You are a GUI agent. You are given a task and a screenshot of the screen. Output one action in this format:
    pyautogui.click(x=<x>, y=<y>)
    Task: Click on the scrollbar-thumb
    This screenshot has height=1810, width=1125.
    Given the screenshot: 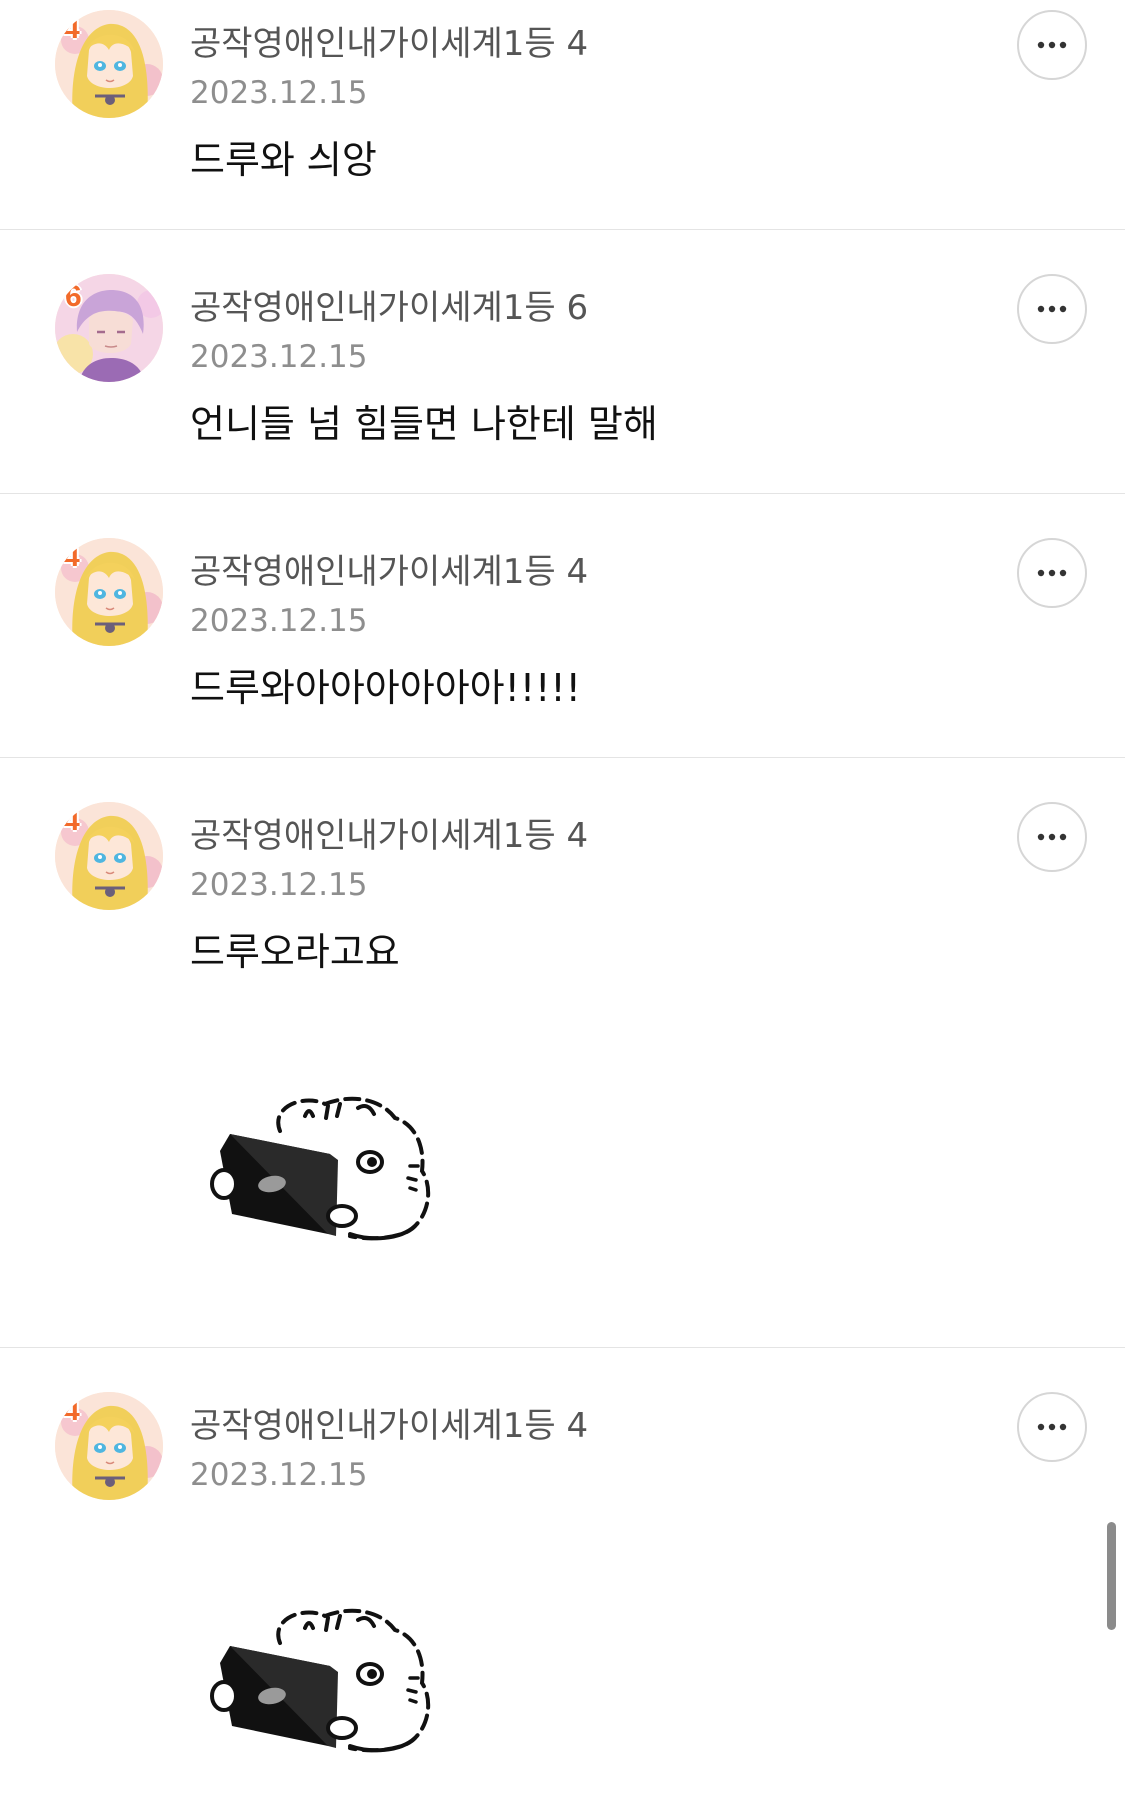 What is the action you would take?
    pyautogui.click(x=1111, y=1576)
    